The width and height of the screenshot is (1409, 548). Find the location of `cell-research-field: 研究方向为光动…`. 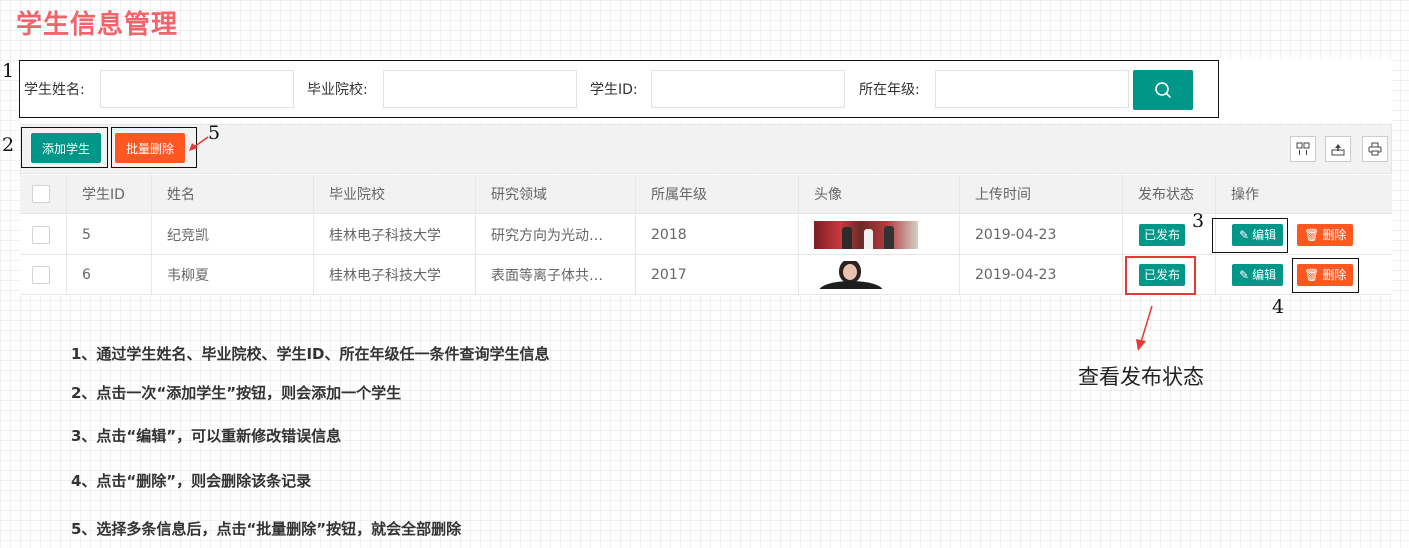

cell-research-field: 研究方向为光动… is located at coordinates (556, 234).